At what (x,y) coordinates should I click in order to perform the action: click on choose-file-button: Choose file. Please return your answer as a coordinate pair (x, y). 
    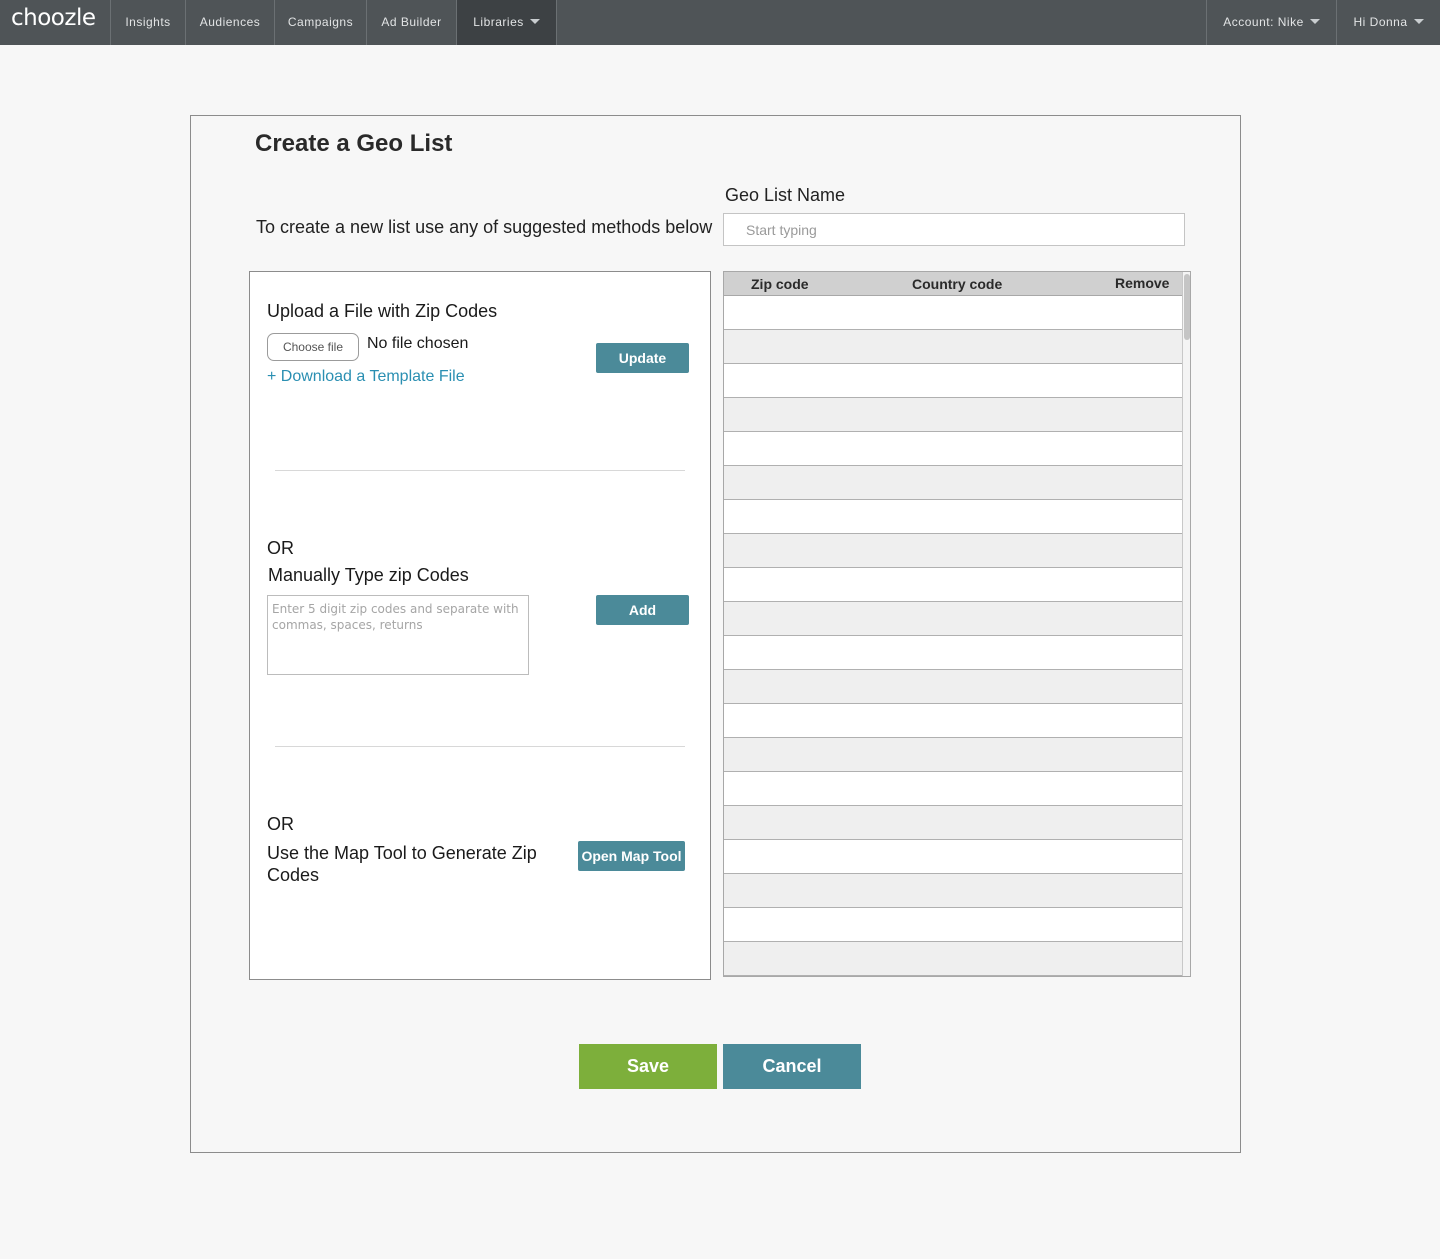
    Looking at the image, I should click on (313, 347).